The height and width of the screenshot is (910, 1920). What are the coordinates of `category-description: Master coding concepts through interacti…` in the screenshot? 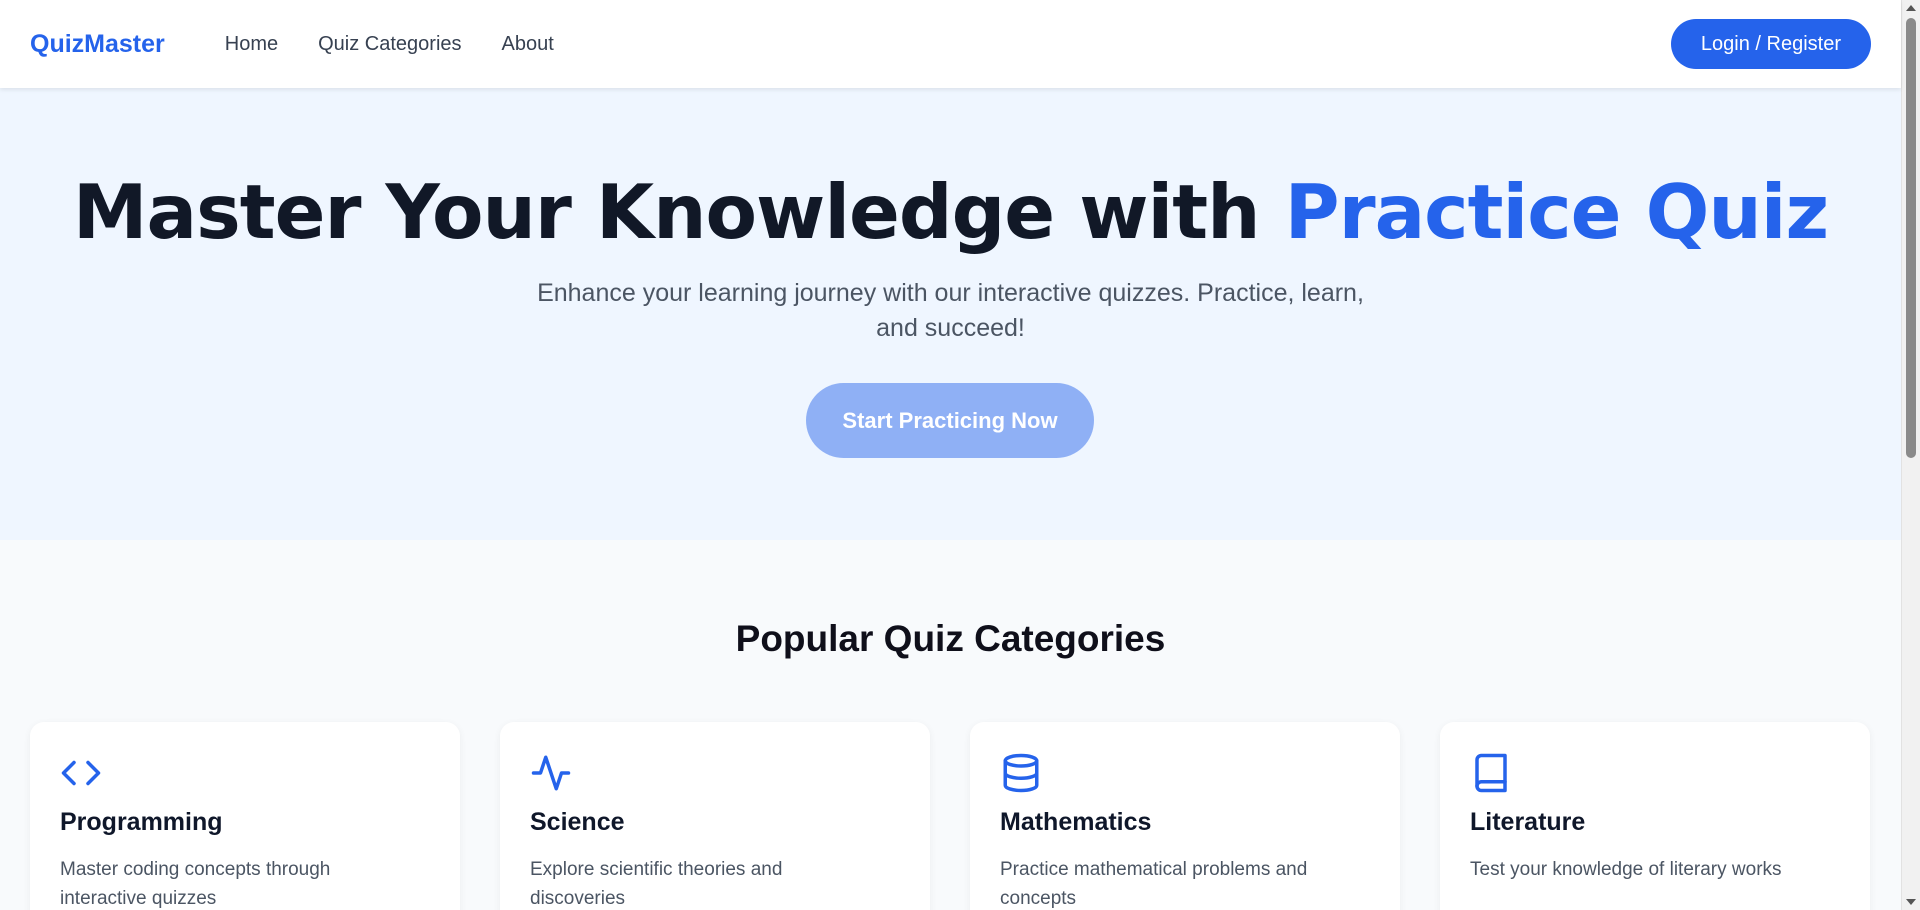 It's located at (195, 884).